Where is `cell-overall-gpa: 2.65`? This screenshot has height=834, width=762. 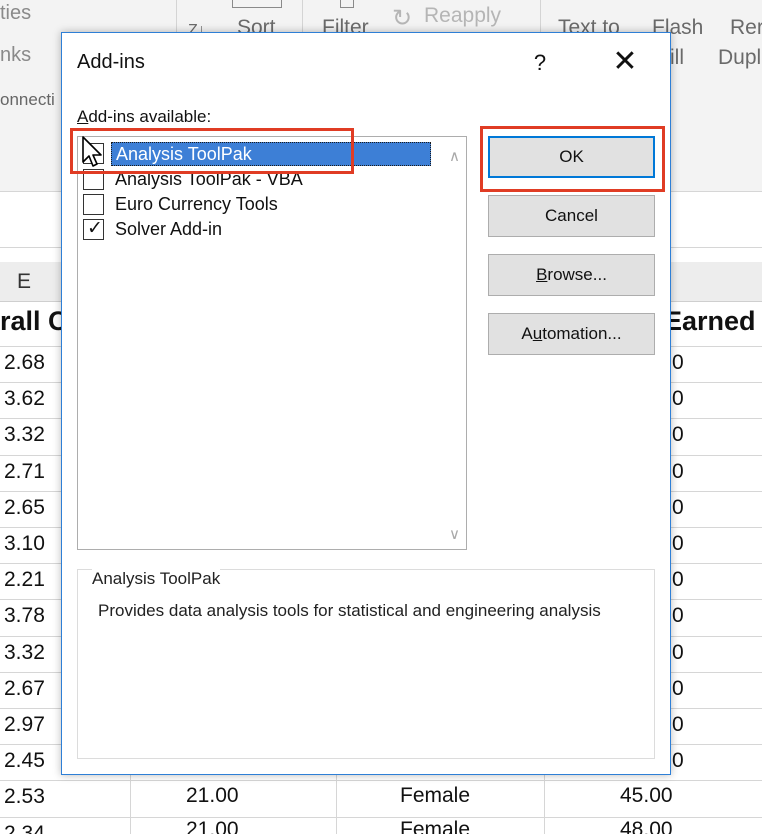
cell-overall-gpa: 2.65 is located at coordinates (24, 508).